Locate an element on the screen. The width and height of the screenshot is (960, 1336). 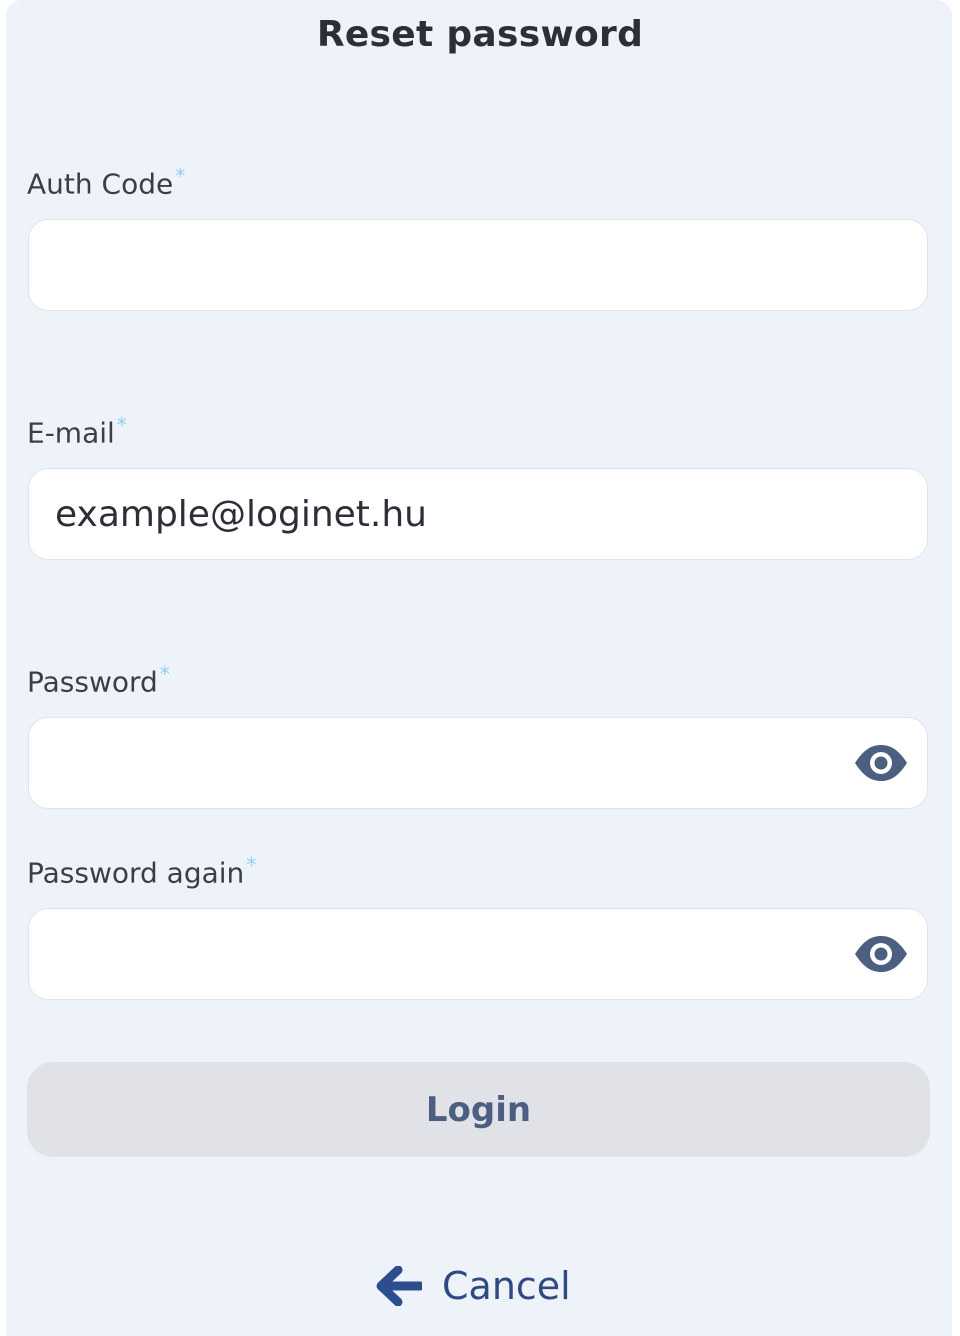
password-again-field is located at coordinates (478, 954).